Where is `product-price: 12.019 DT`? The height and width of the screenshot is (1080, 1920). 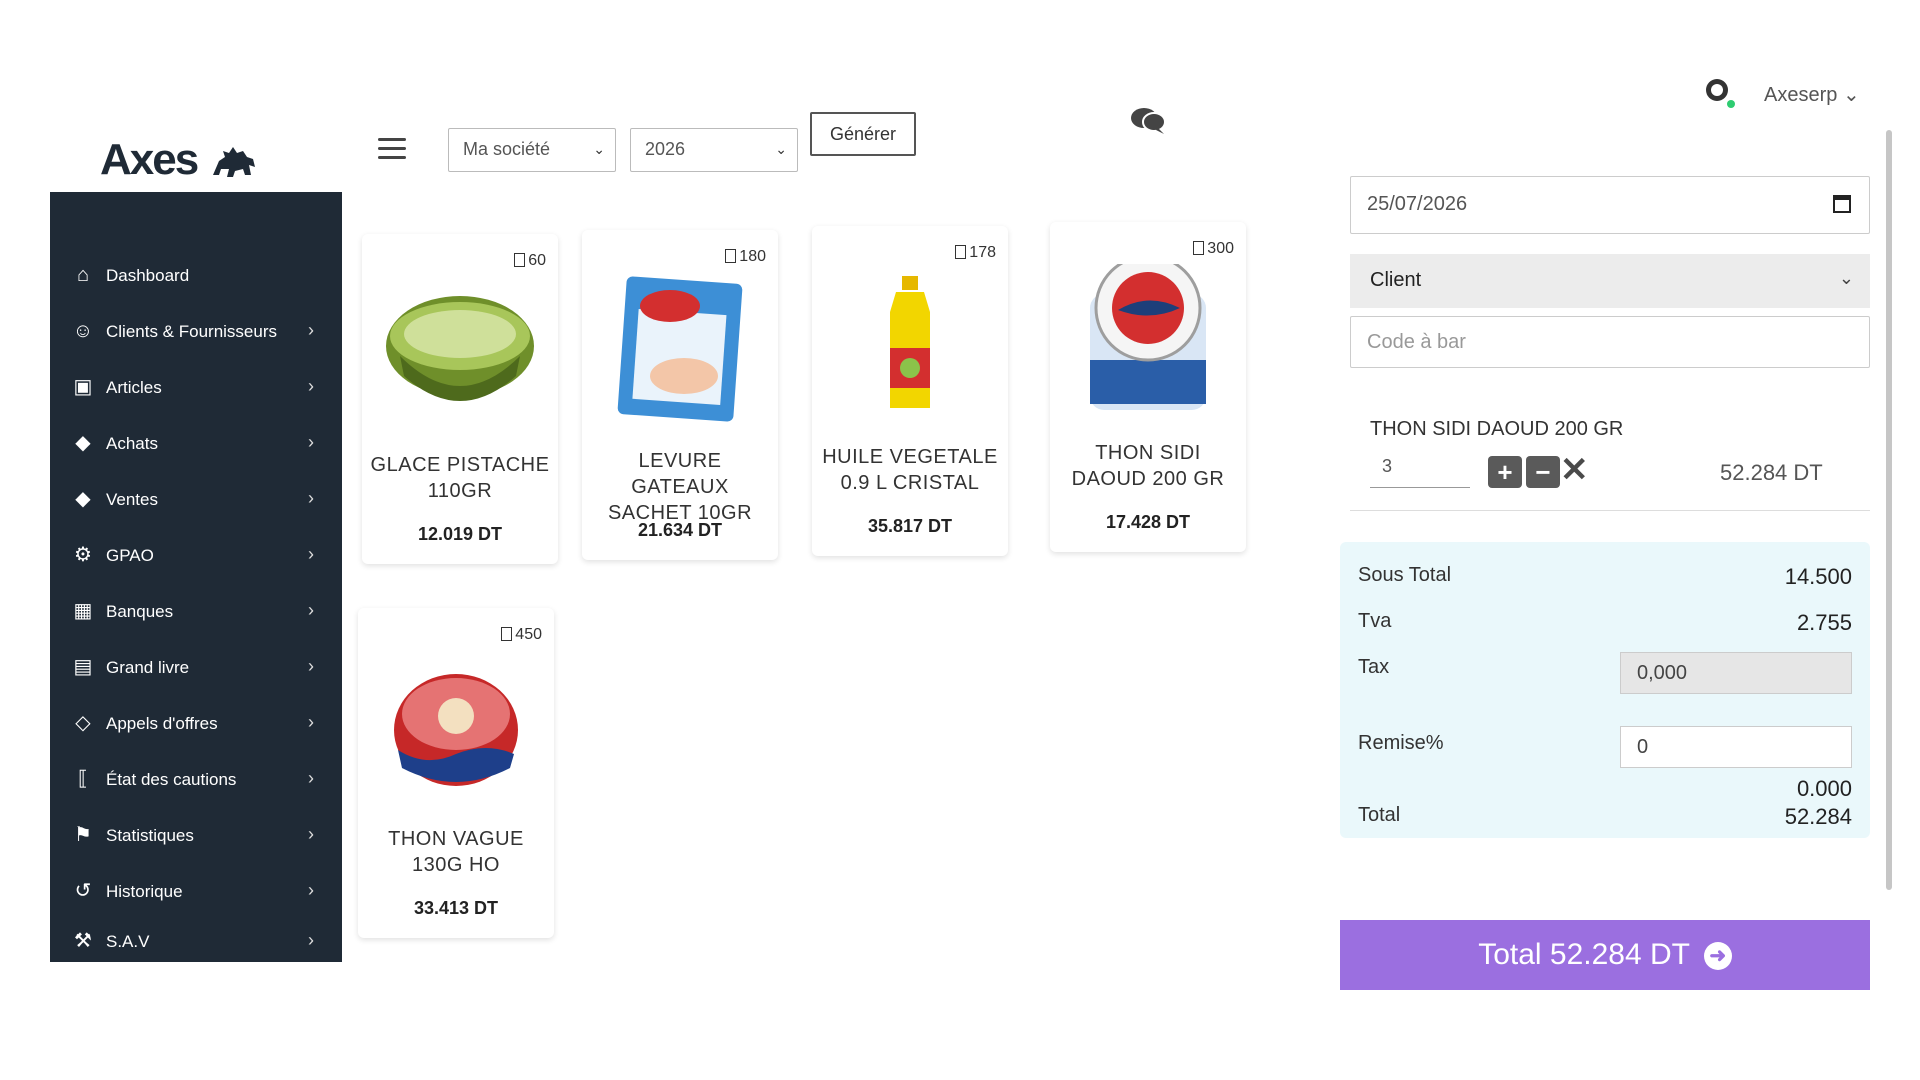
product-price: 12.019 DT is located at coordinates (460, 534).